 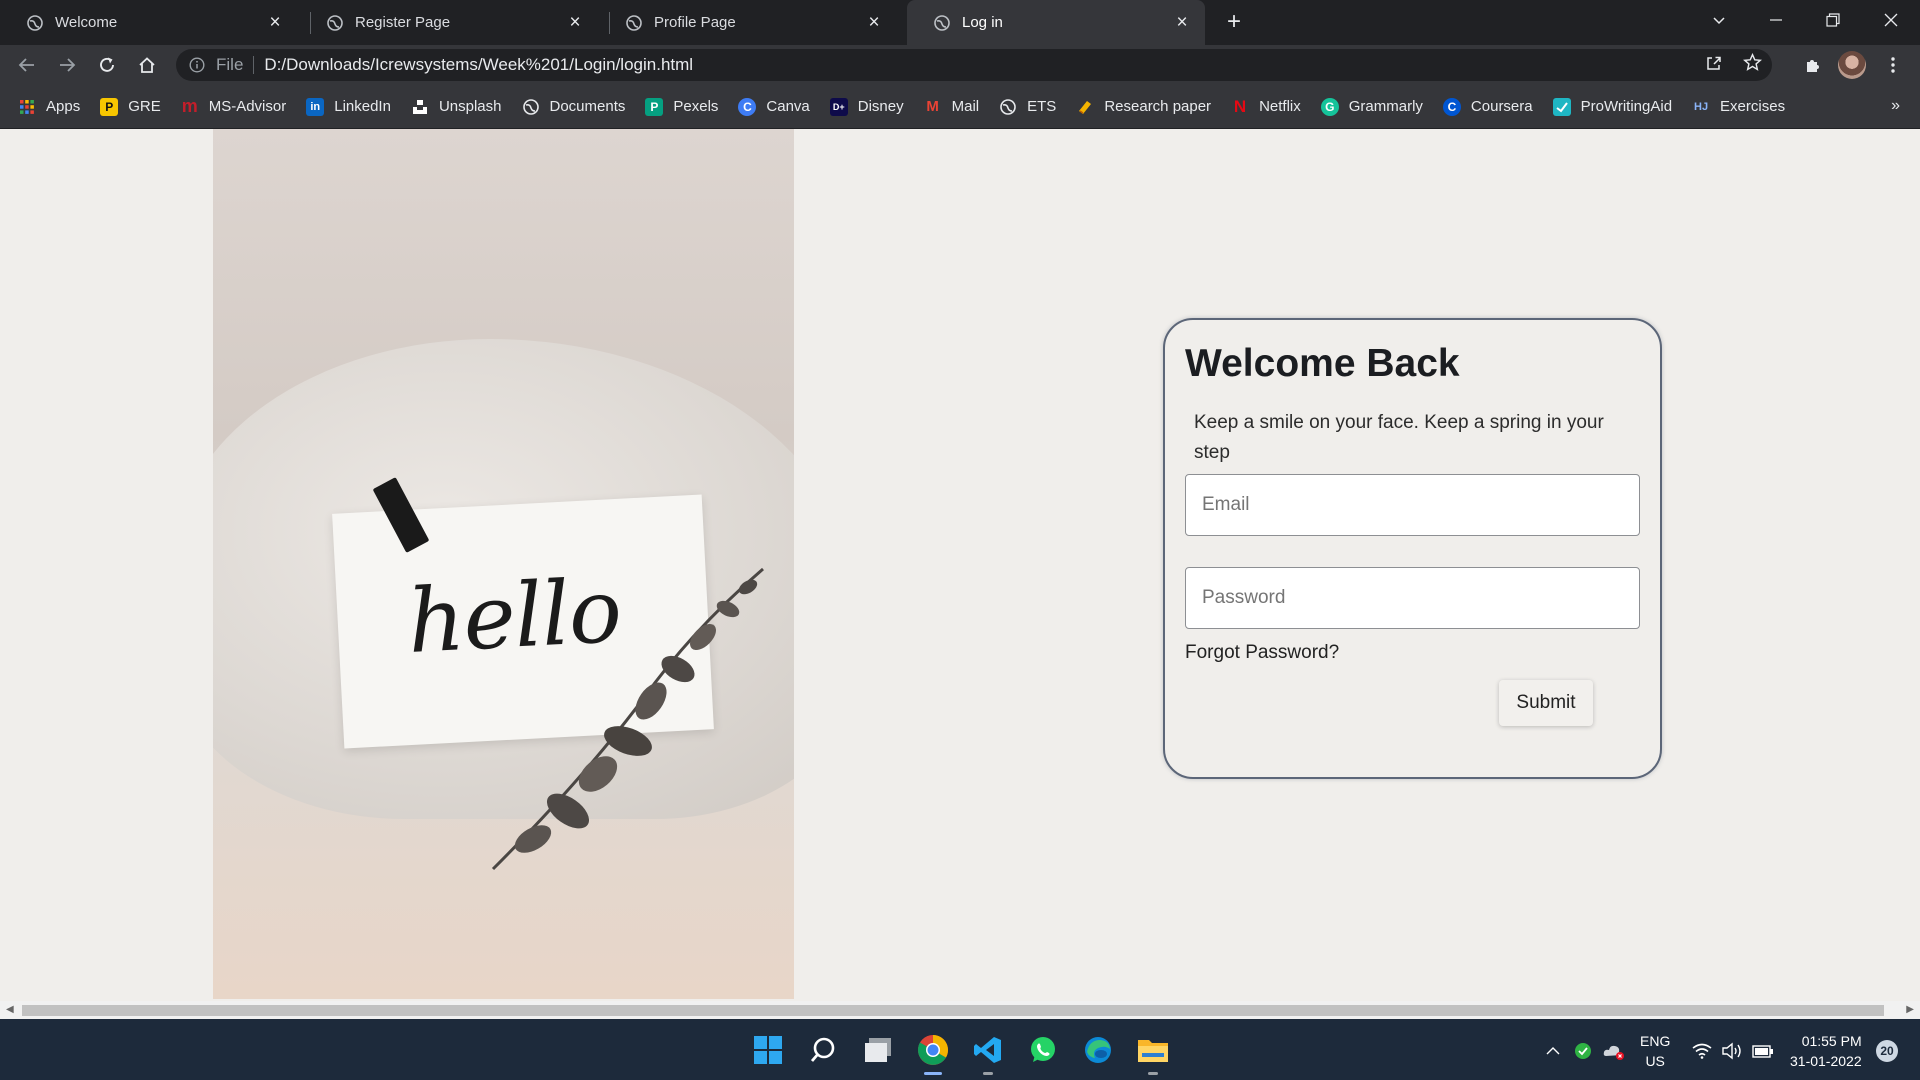 What do you see at coordinates (27, 65) in the screenshot?
I see `back-button` at bounding box center [27, 65].